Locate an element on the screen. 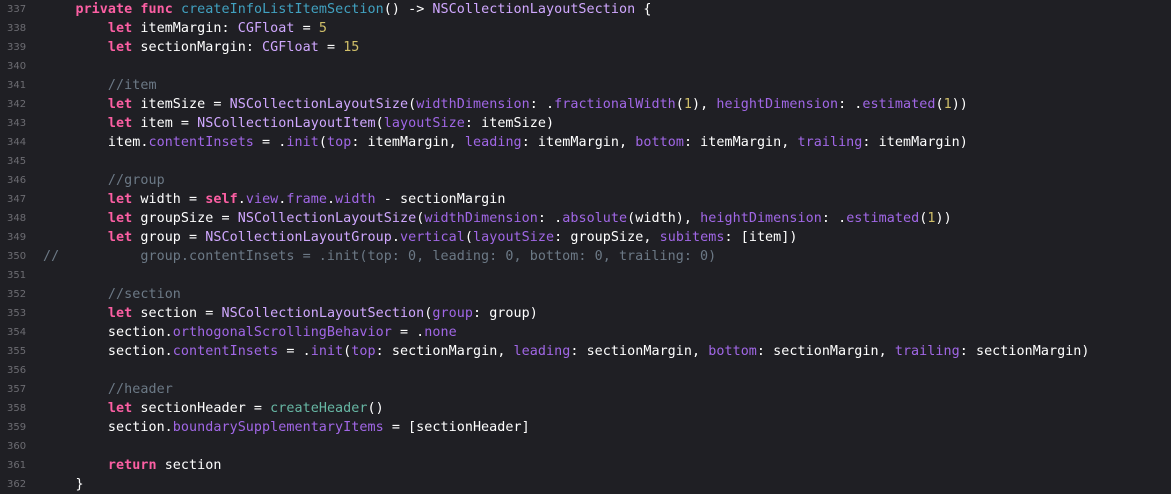 Image resolution: width=1171 pixels, height=494 pixels. code-line: 358 let sectionHeader = createHeader() is located at coordinates (585, 408).